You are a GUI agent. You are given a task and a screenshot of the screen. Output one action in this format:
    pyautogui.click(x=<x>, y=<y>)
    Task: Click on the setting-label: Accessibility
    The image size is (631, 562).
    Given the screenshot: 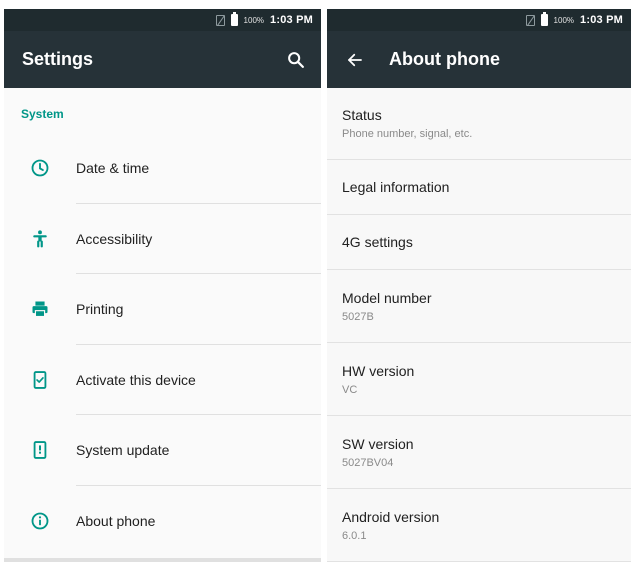 What is the action you would take?
    pyautogui.click(x=114, y=238)
    